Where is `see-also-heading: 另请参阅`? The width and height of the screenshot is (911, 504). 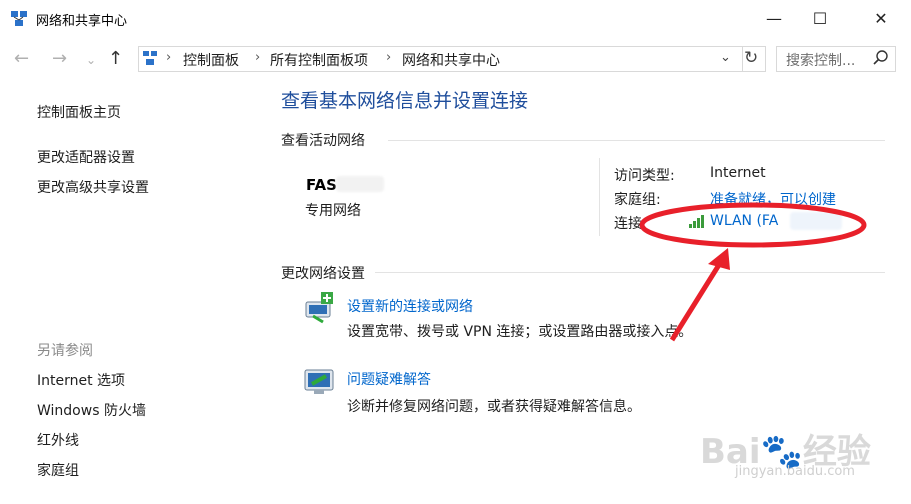
see-also-heading: 另请参阅 is located at coordinates (65, 351).